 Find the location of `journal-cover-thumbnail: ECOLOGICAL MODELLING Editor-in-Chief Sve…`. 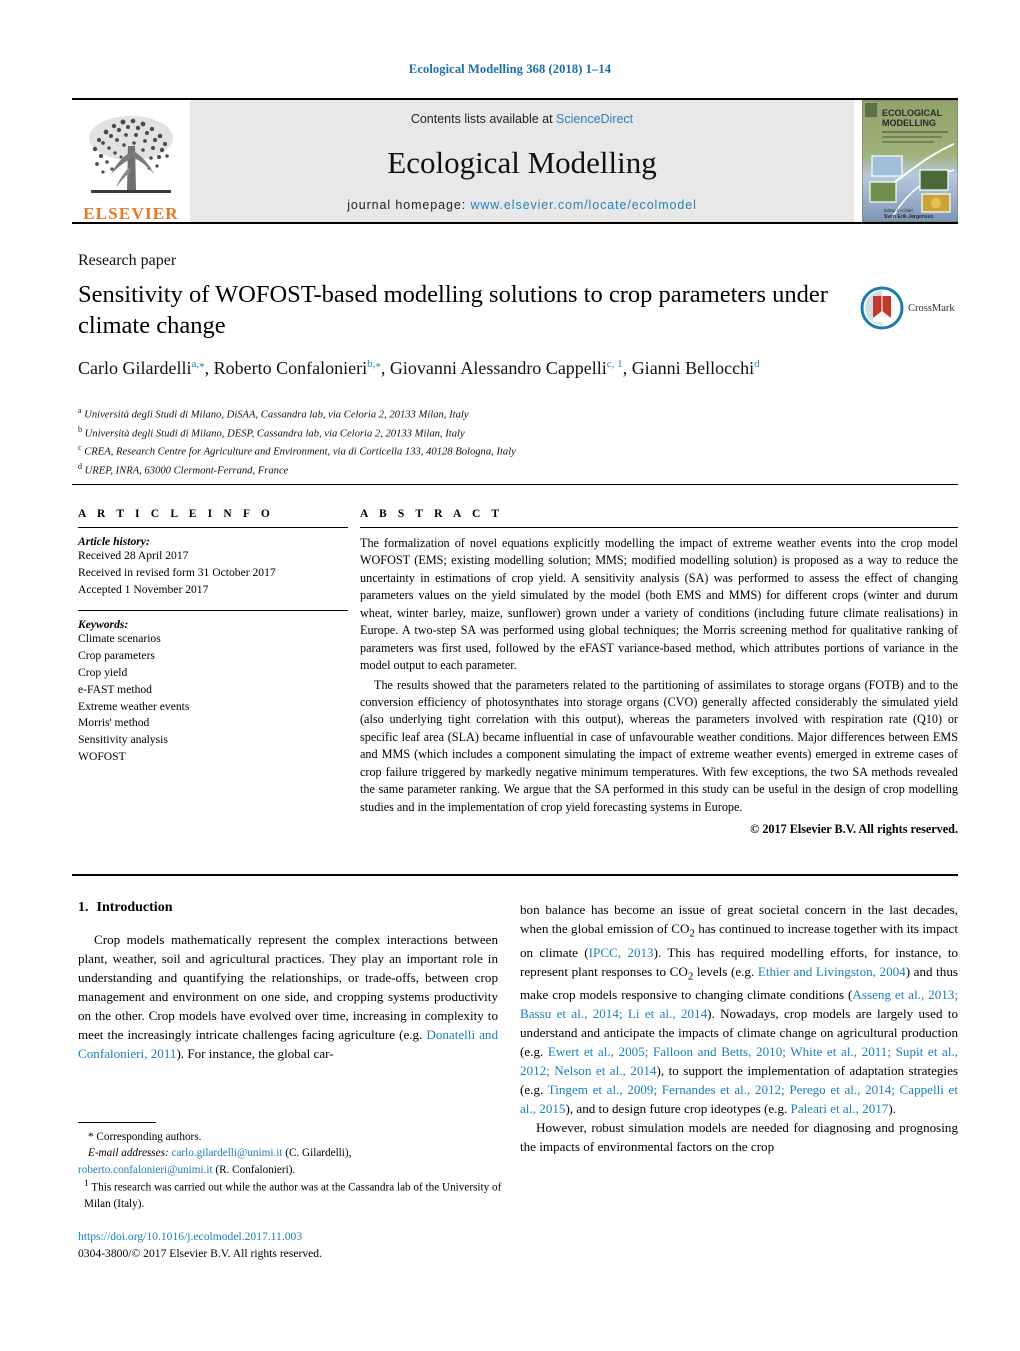

journal-cover-thumbnail: ECOLOGICAL MODELLING Editor-in-Chief Sve… is located at coordinates (910, 161).